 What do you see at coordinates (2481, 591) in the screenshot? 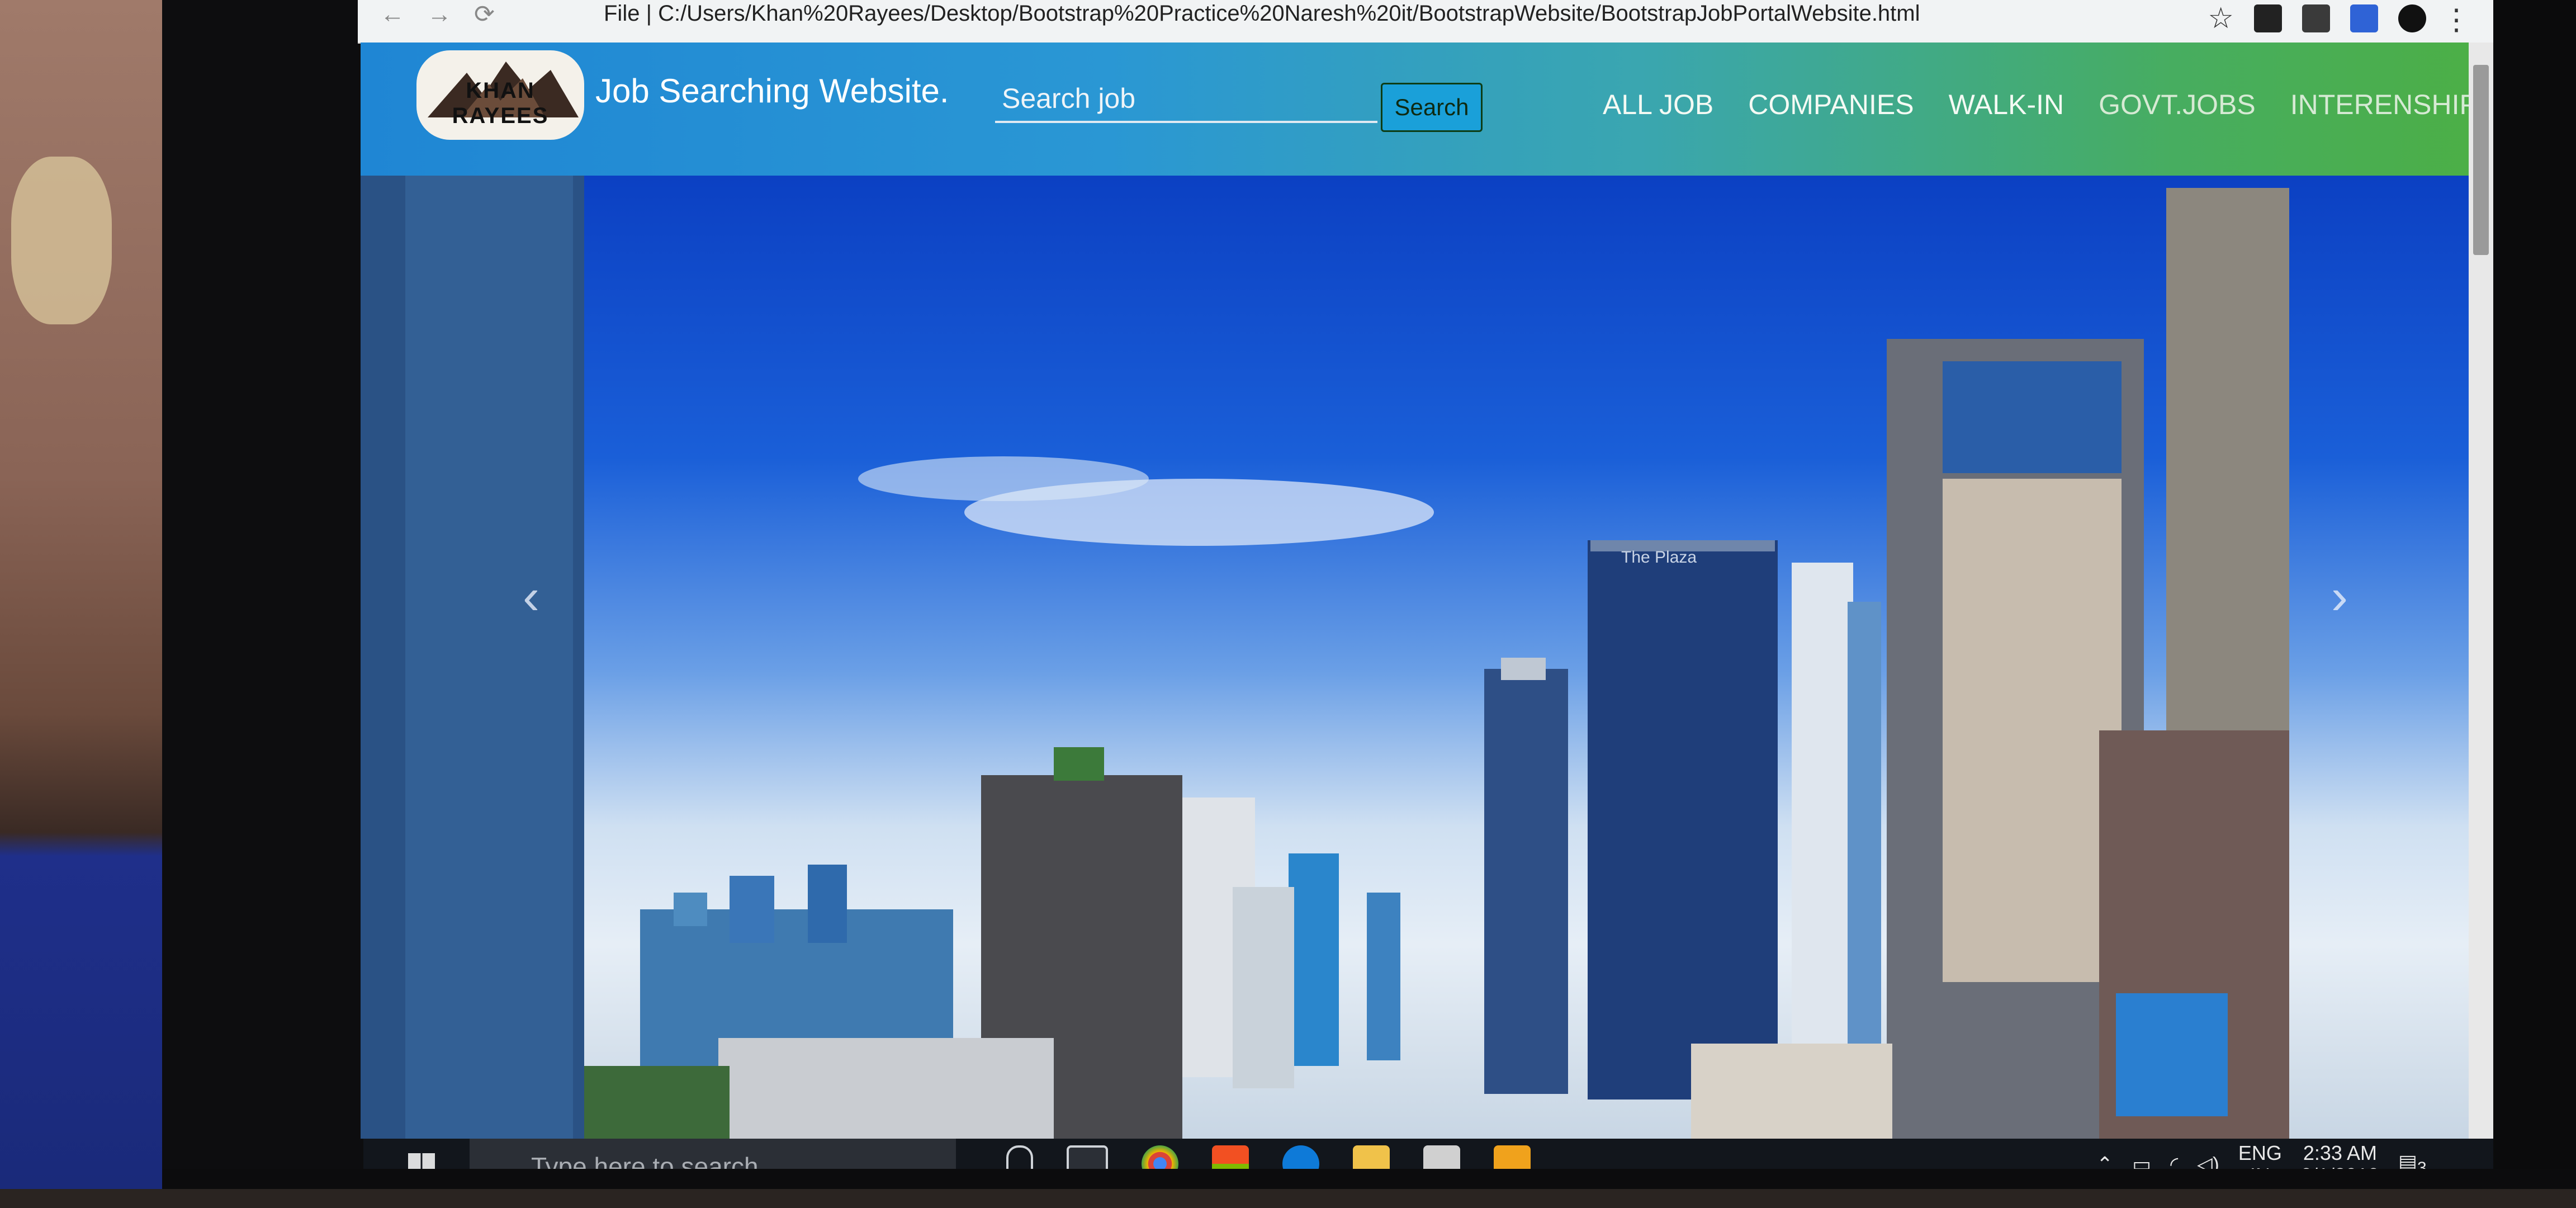
I see `page-scrollbar` at bounding box center [2481, 591].